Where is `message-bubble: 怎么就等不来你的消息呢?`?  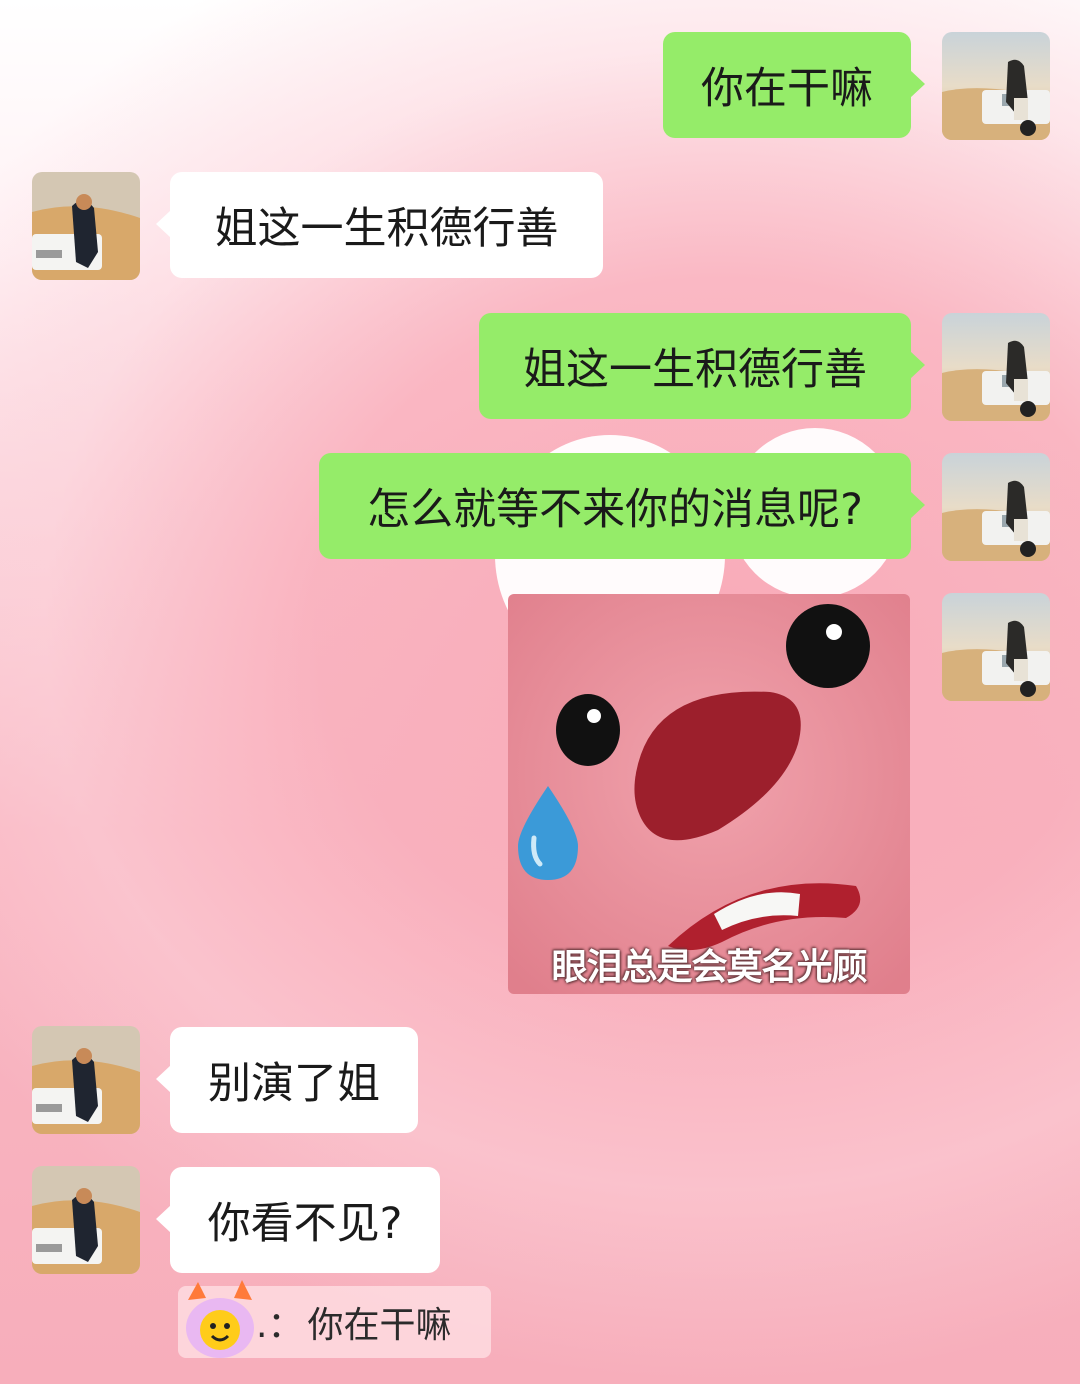 message-bubble: 怎么就等不来你的消息呢? is located at coordinates (622, 506).